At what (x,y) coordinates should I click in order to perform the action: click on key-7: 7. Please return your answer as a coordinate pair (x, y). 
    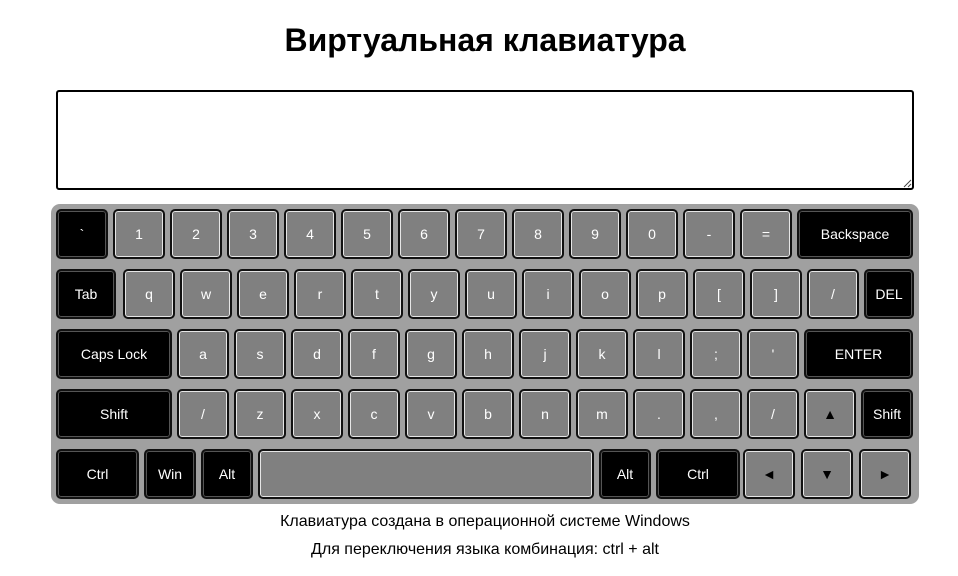
    Looking at the image, I should click on (481, 234).